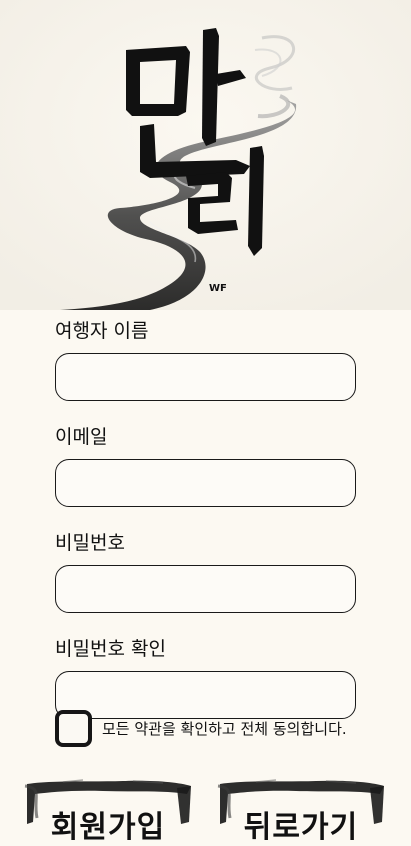 This screenshot has height=846, width=411. What do you see at coordinates (110, 649) in the screenshot?
I see `password-confirm-label: 비밀번호 확인` at bounding box center [110, 649].